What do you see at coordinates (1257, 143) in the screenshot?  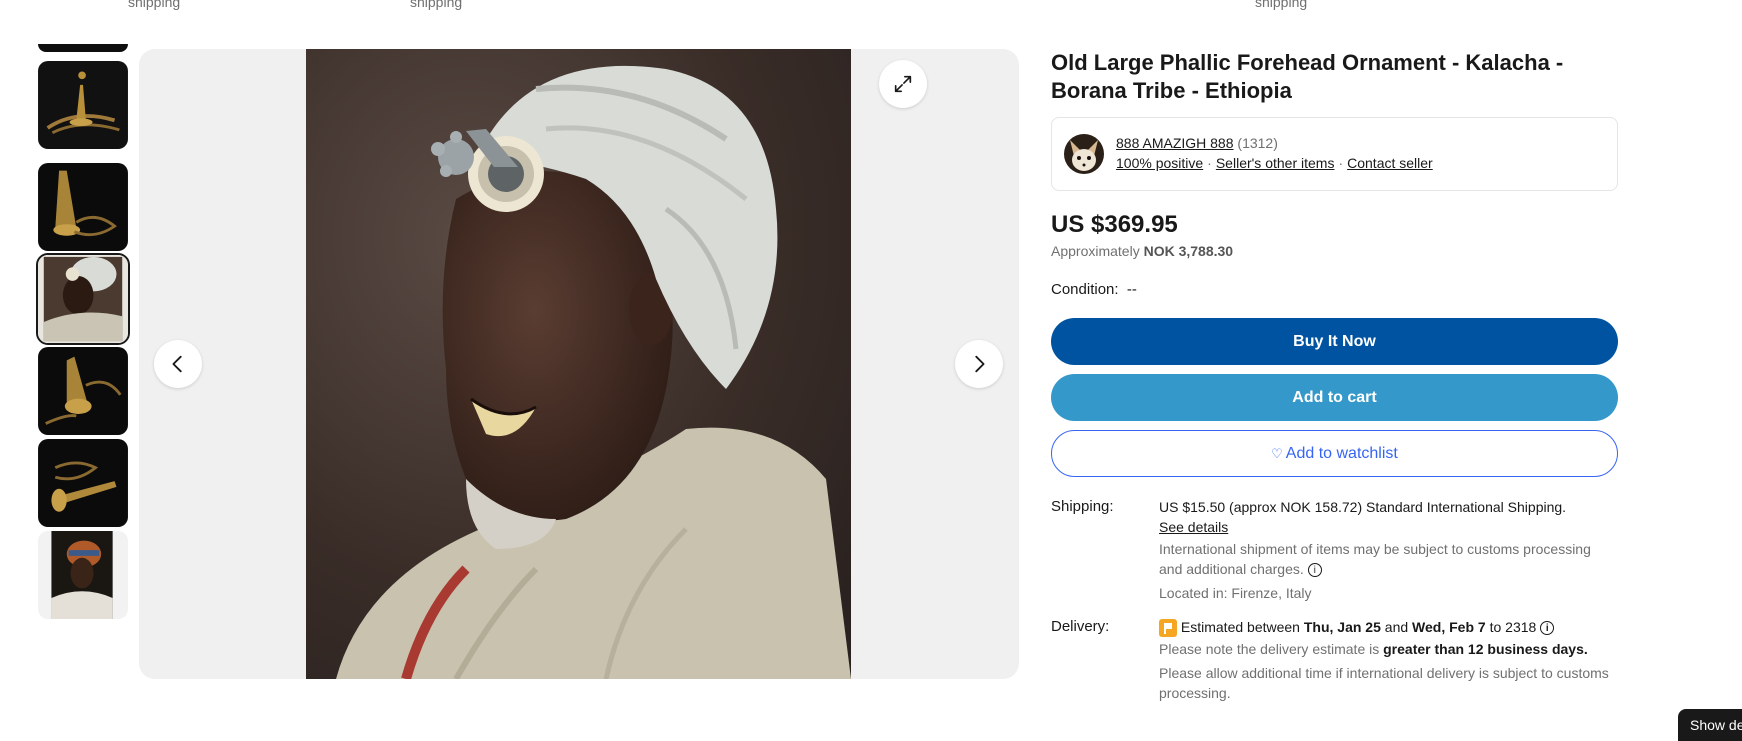 I see `seller-feedback-count: (1312)` at bounding box center [1257, 143].